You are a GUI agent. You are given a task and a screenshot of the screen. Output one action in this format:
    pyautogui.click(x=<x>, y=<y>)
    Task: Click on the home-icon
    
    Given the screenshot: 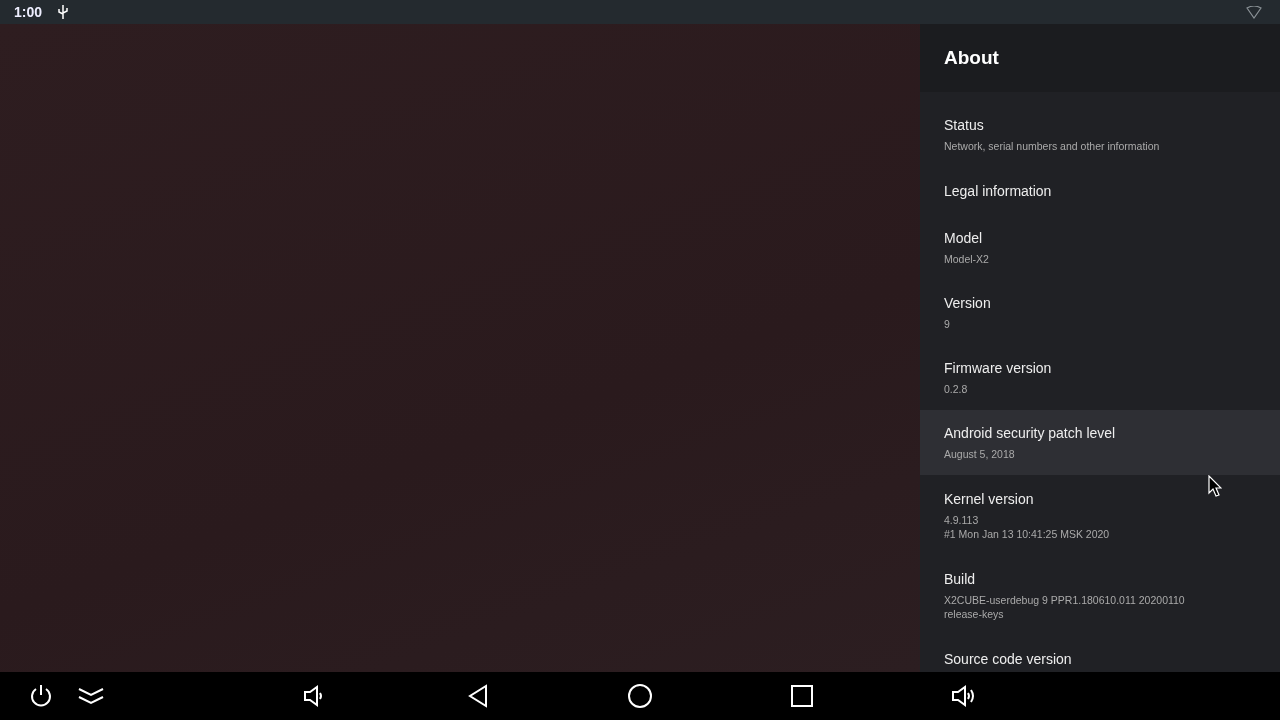 What is the action you would take?
    pyautogui.click(x=640, y=696)
    